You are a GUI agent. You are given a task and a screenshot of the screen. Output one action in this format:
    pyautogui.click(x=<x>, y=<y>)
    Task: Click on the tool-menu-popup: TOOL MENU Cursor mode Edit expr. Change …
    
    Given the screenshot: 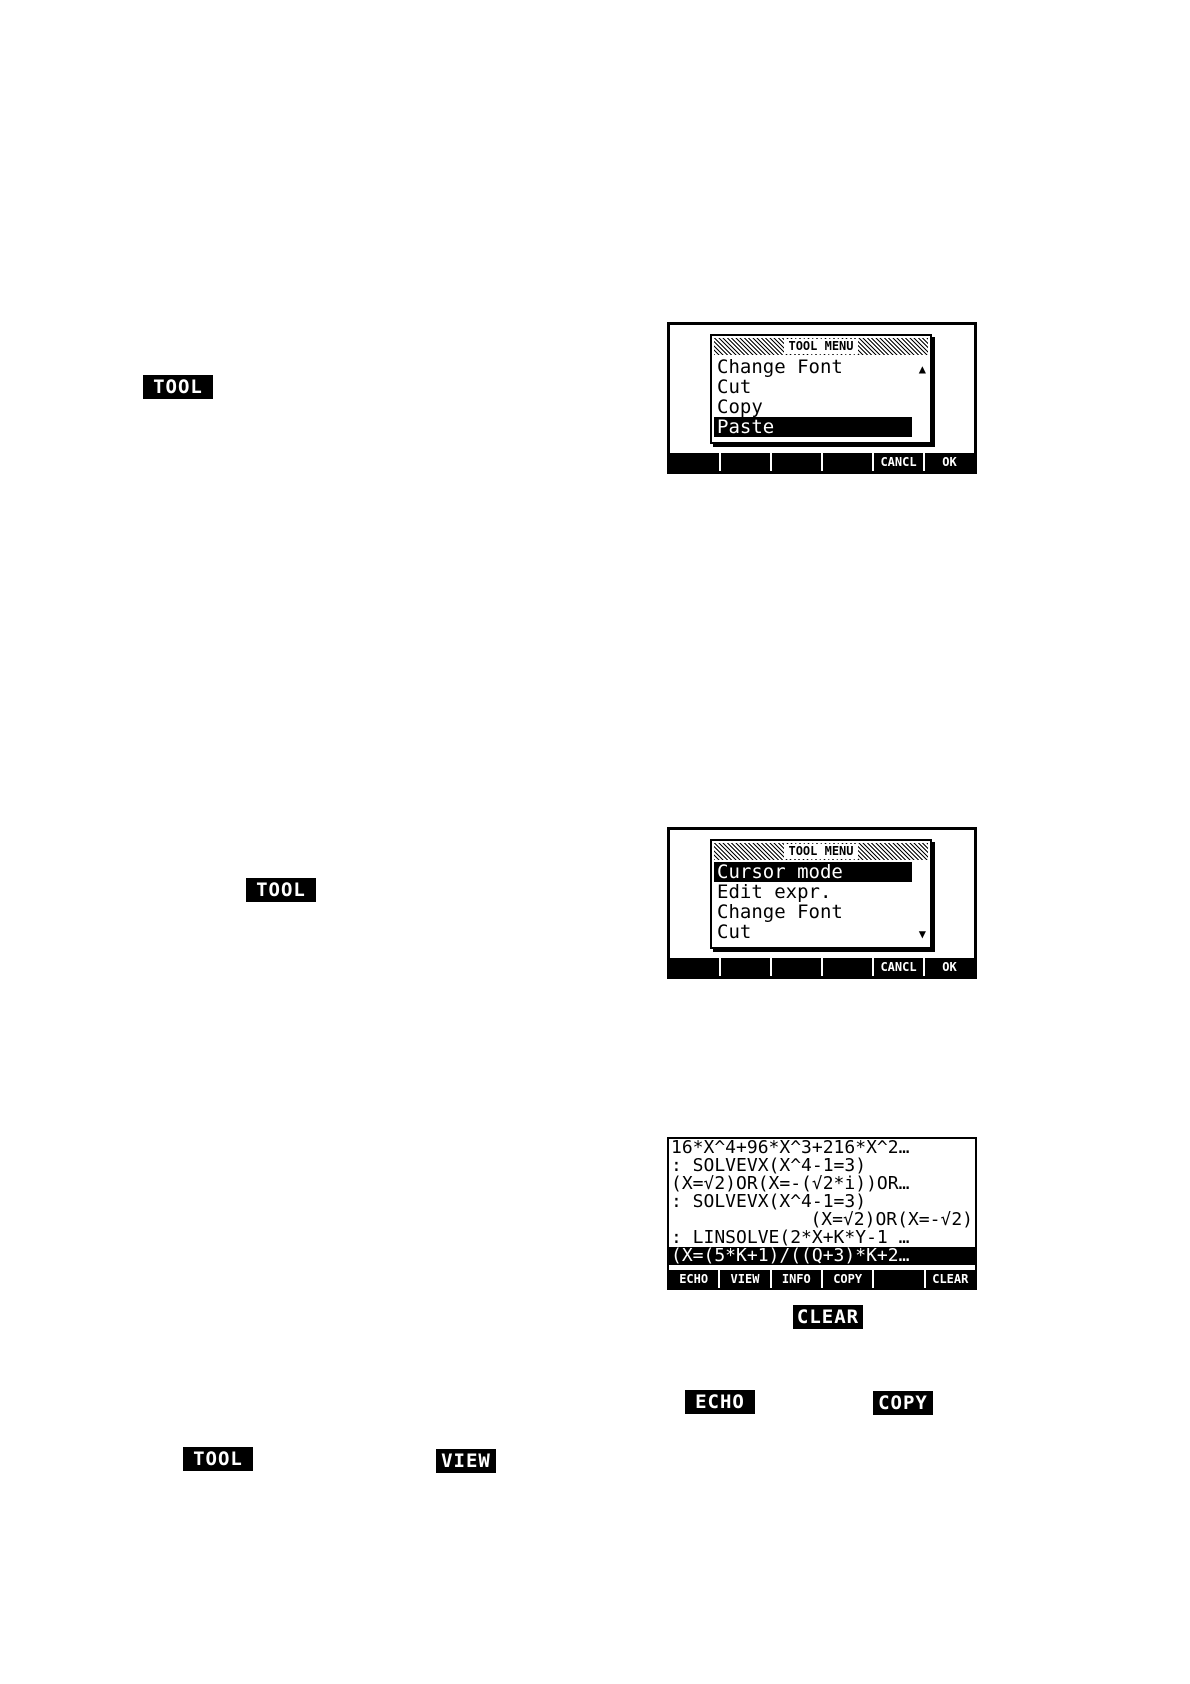 What is the action you would take?
    pyautogui.click(x=821, y=894)
    